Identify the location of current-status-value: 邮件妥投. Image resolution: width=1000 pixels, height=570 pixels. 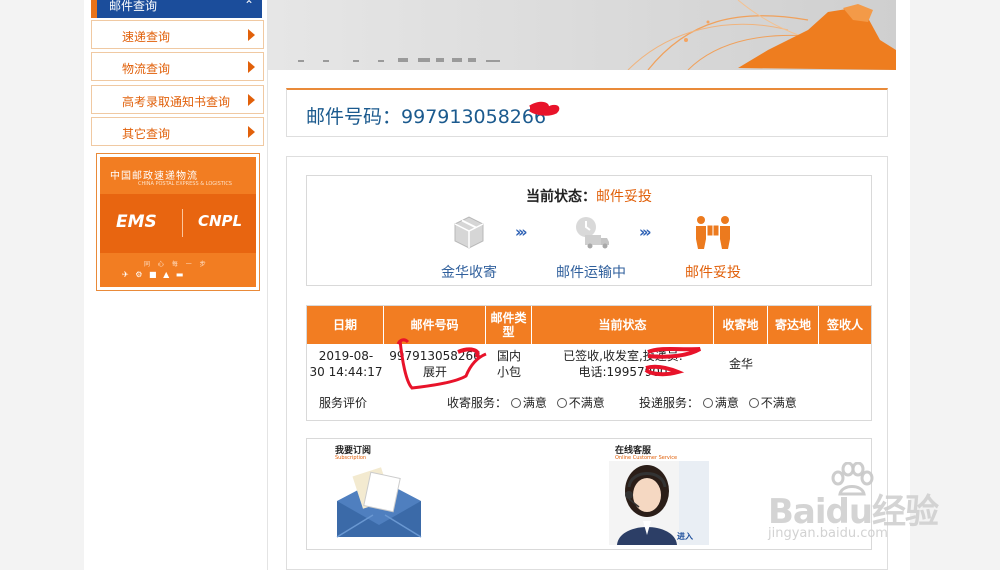
(624, 197).